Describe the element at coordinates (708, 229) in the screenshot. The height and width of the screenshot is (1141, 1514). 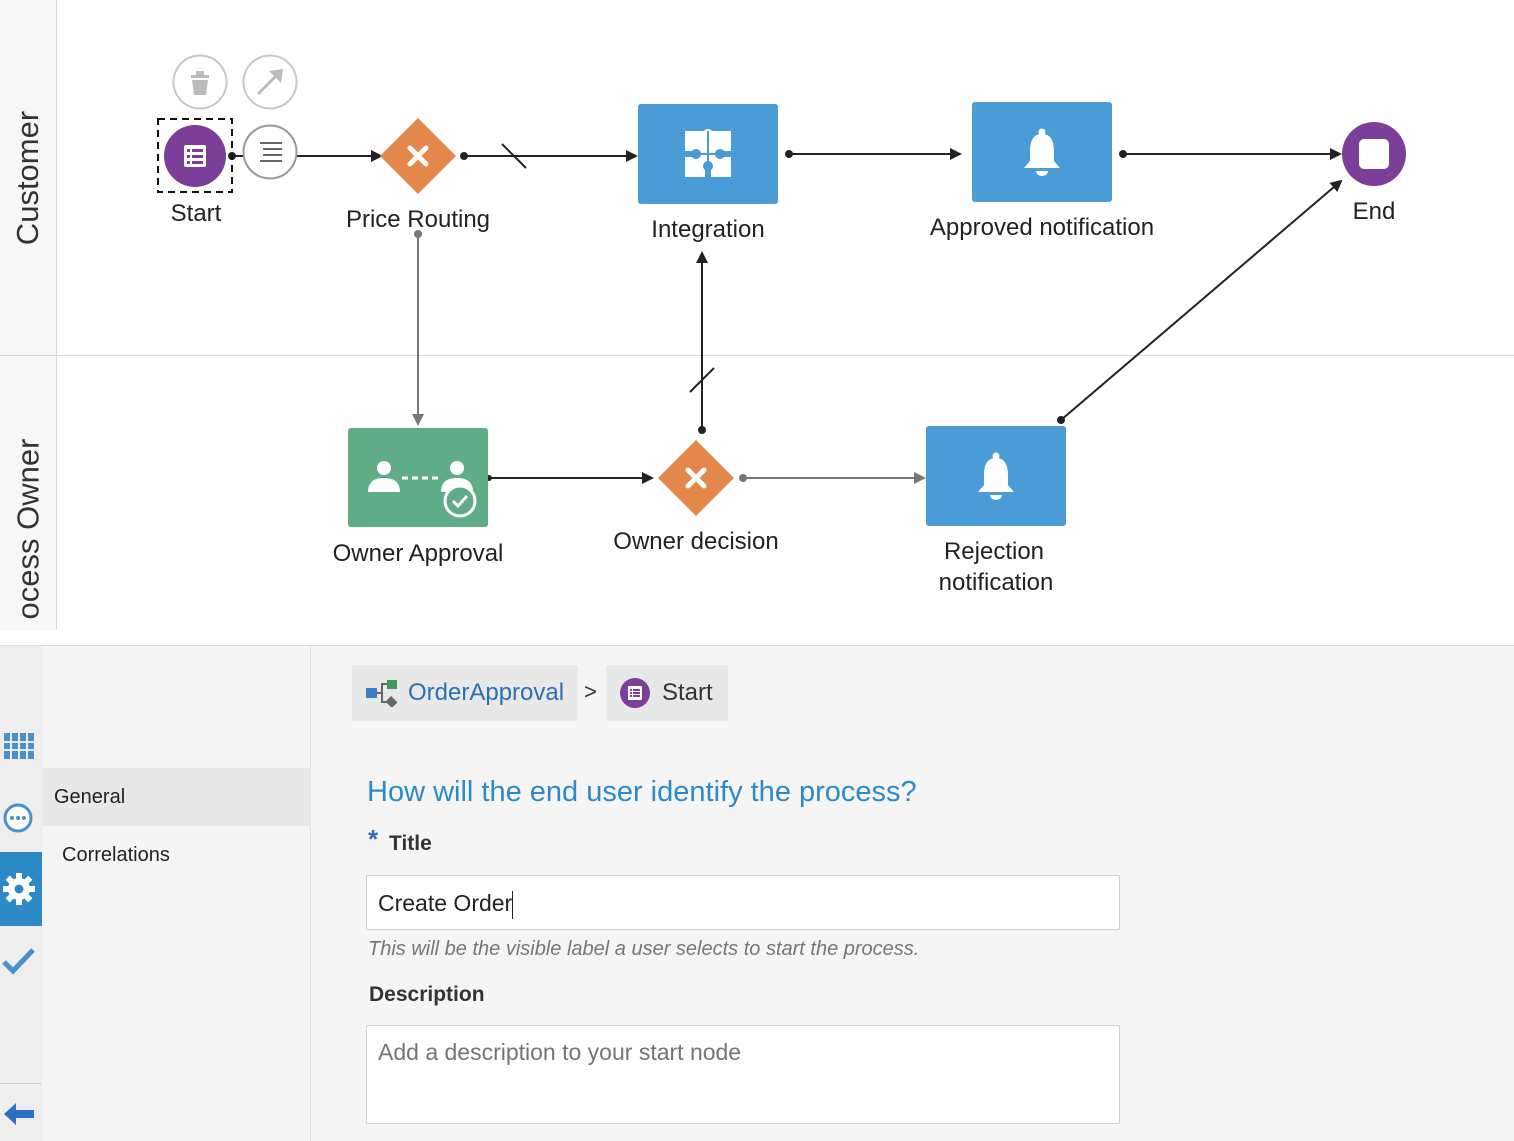
I see `integration-label: Integration` at that location.